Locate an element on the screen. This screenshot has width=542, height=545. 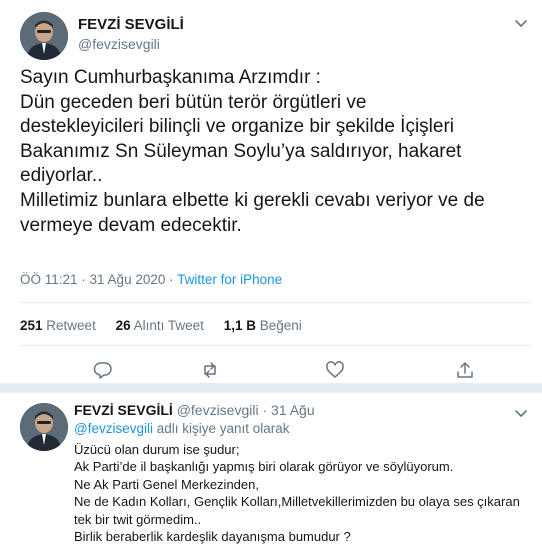
reply-author-avatar is located at coordinates (44, 427).